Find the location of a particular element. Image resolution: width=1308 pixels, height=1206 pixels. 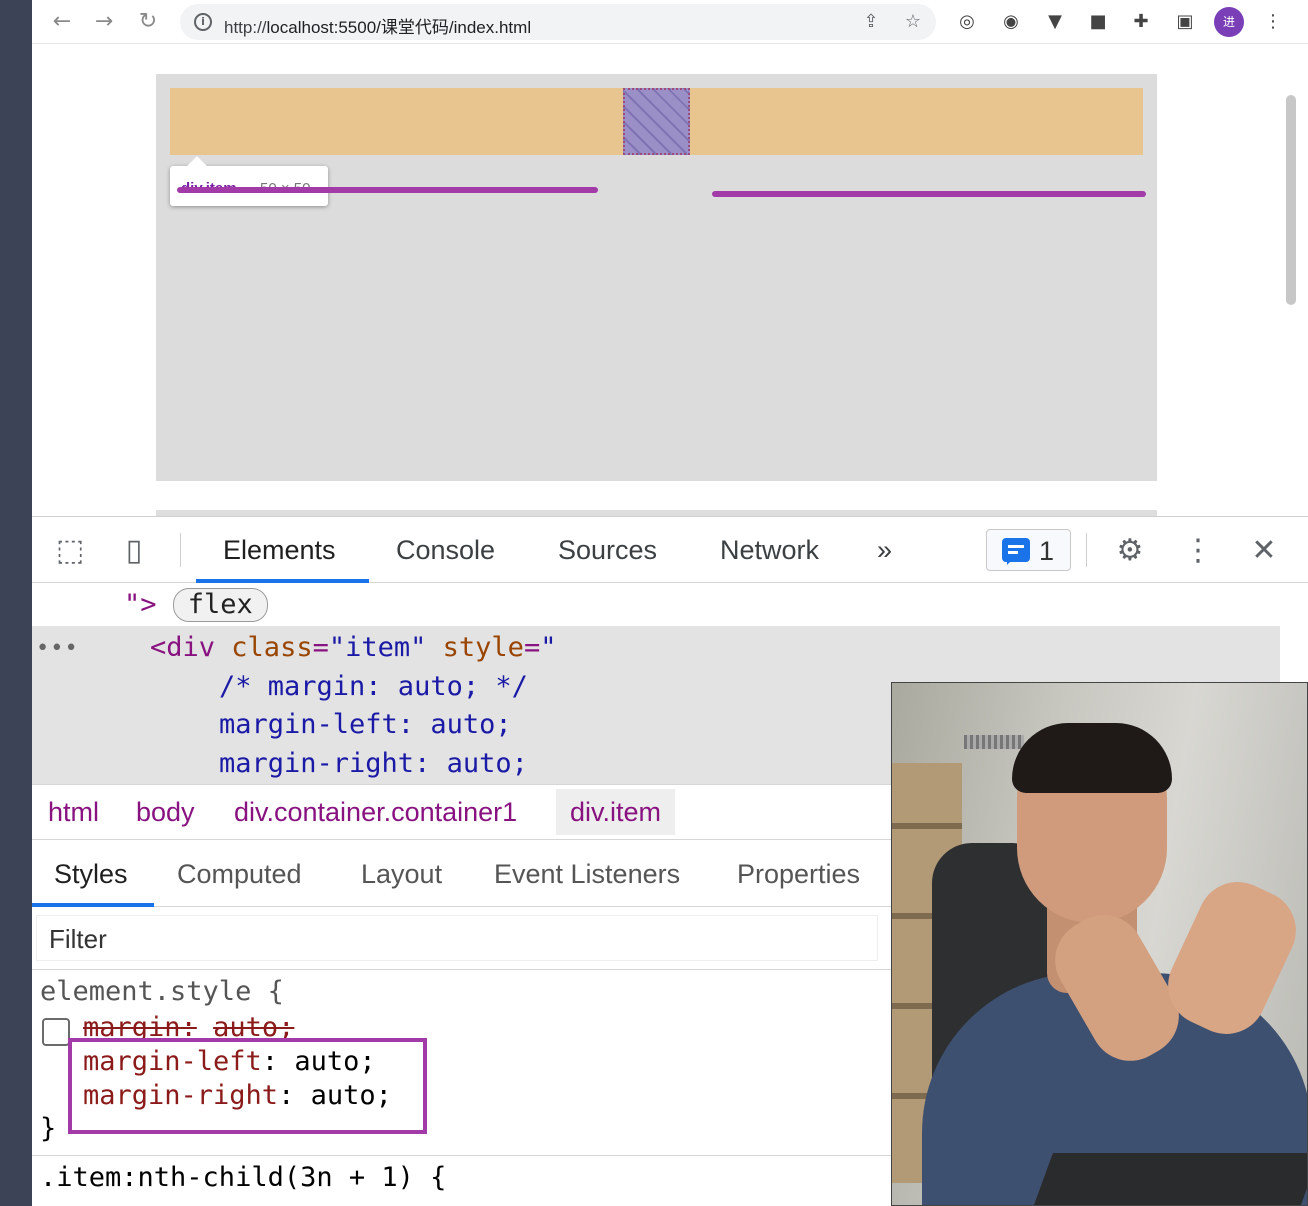

dom-style-line: /* margin: auto; */ is located at coordinates (373, 686).